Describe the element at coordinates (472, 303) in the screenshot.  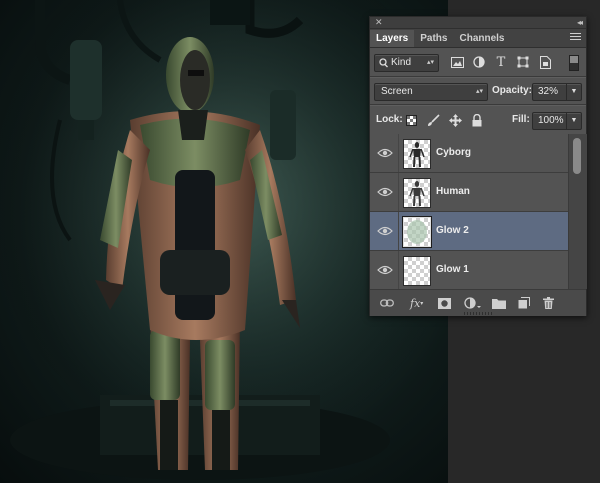
I see `adjustment-icon` at that location.